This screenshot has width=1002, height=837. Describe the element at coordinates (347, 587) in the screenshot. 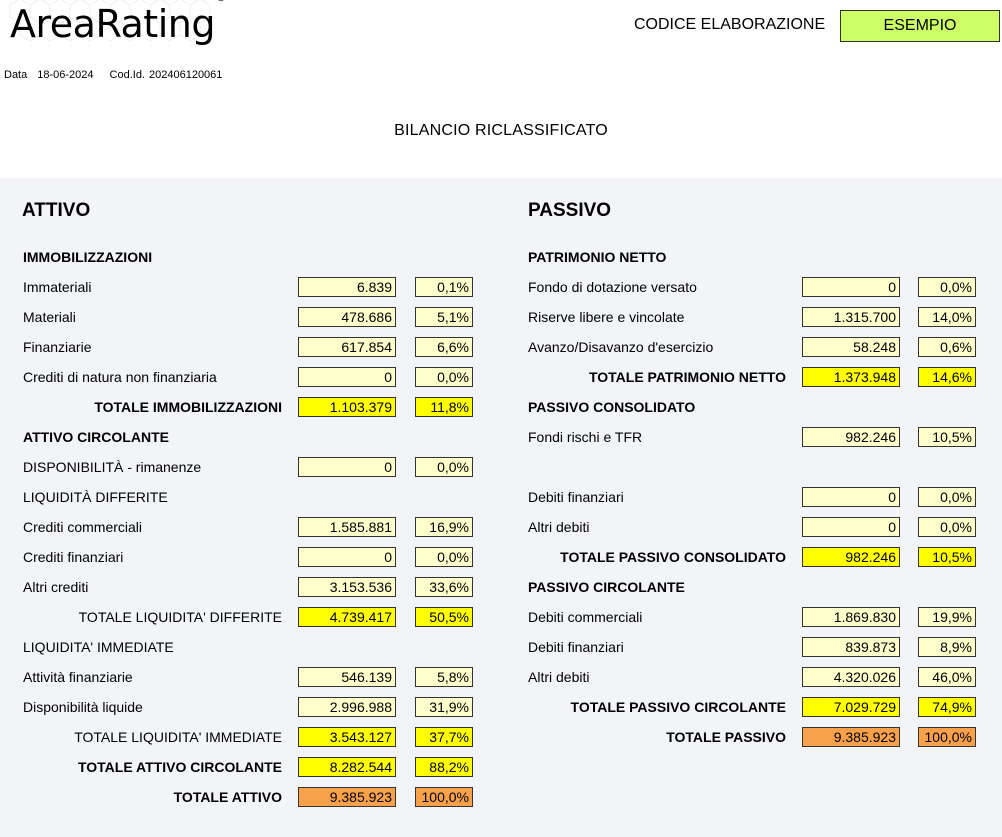

I see `attivo-value-cell-altri-crediti: 3.153.536` at that location.